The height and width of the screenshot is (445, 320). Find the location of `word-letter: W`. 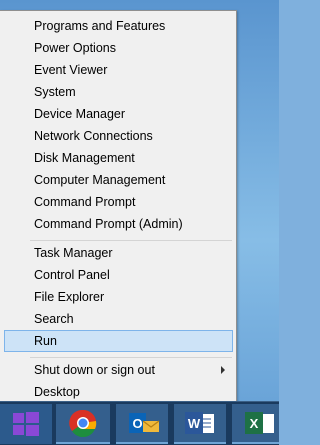

word-letter: W is located at coordinates (194, 423).